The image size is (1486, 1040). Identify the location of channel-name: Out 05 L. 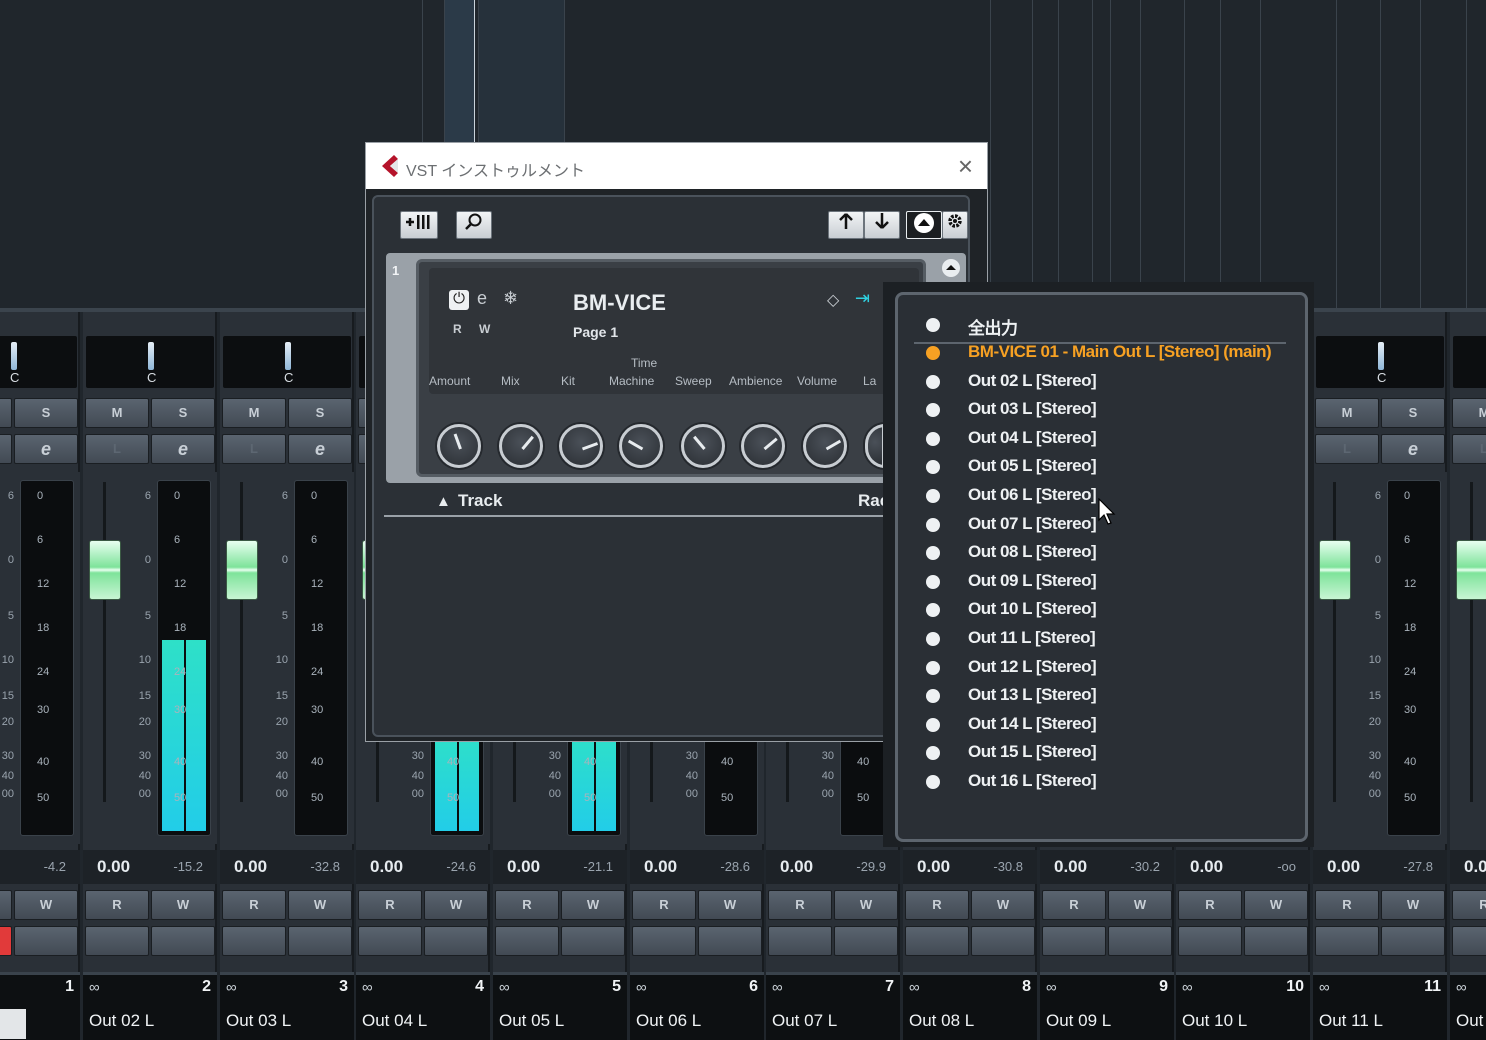
(531, 1021).